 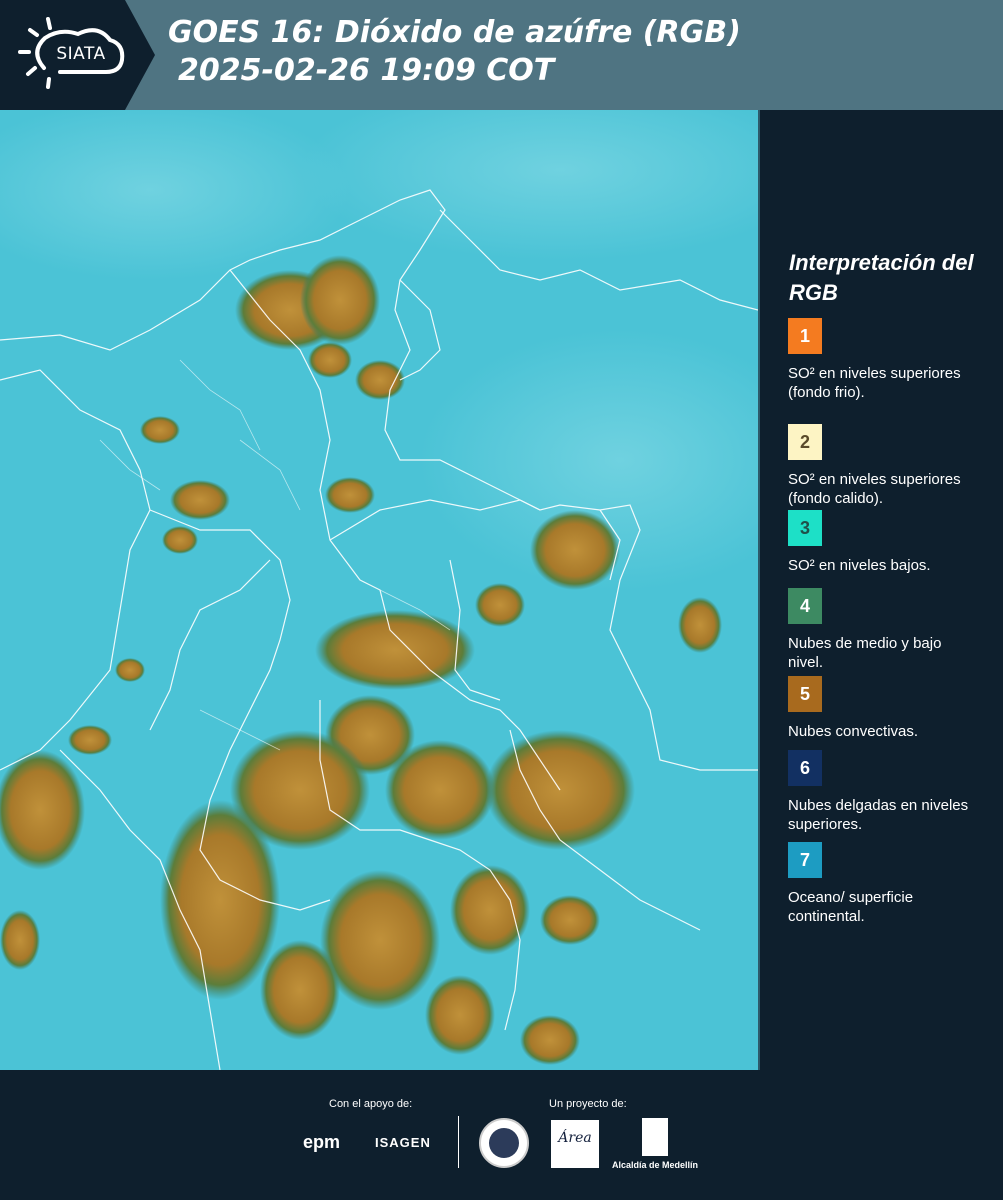 I want to click on alcaldia-label: Alcaldía de Medellín, so click(x=655, y=1165).